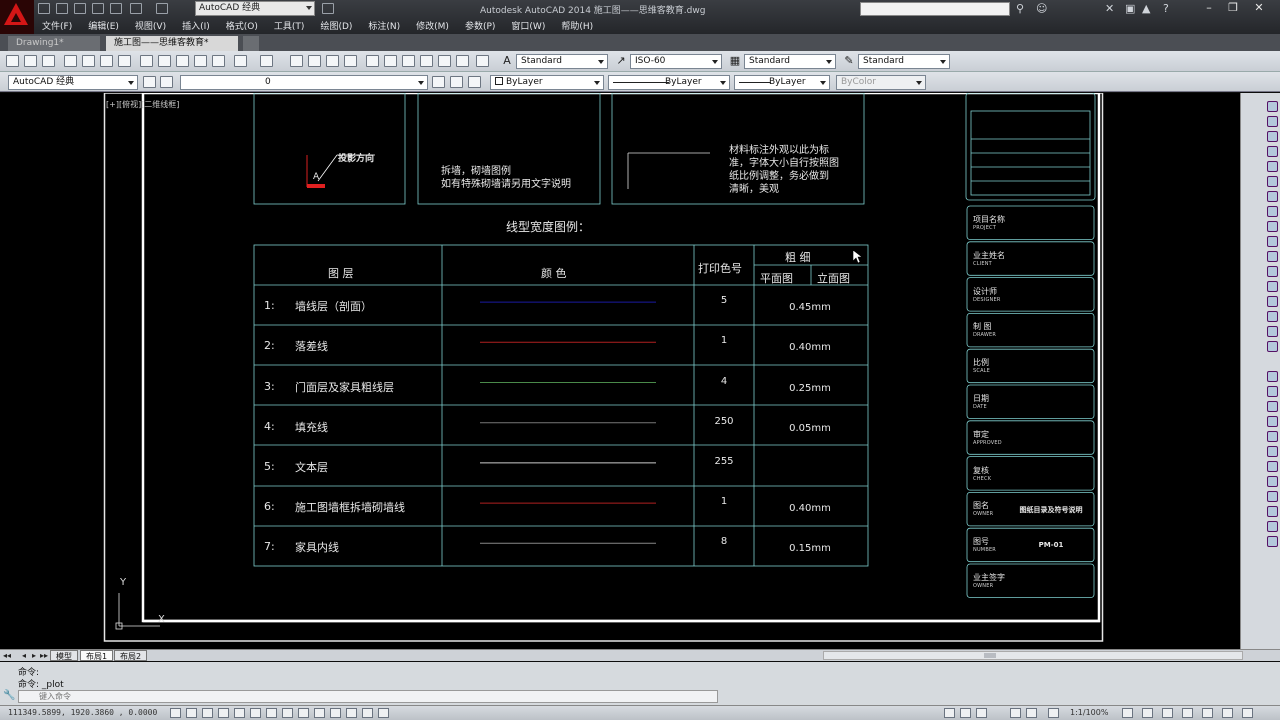 This screenshot has width=1280, height=720. What do you see at coordinates (149, 82) in the screenshot?
I see `workspace-settings-icon` at bounding box center [149, 82].